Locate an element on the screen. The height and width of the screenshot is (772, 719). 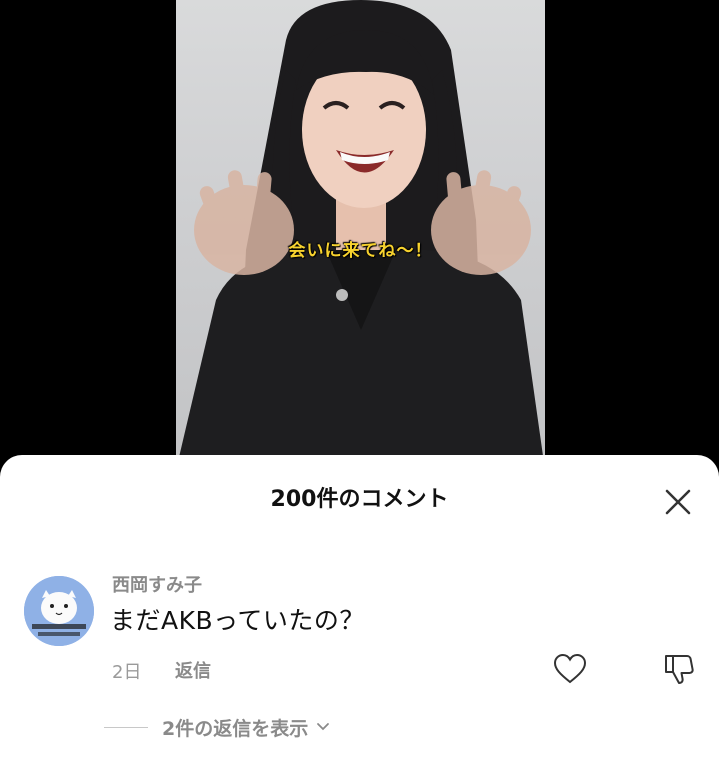
video-caption: 会いに来てね〜！ is located at coordinates (360, 251).